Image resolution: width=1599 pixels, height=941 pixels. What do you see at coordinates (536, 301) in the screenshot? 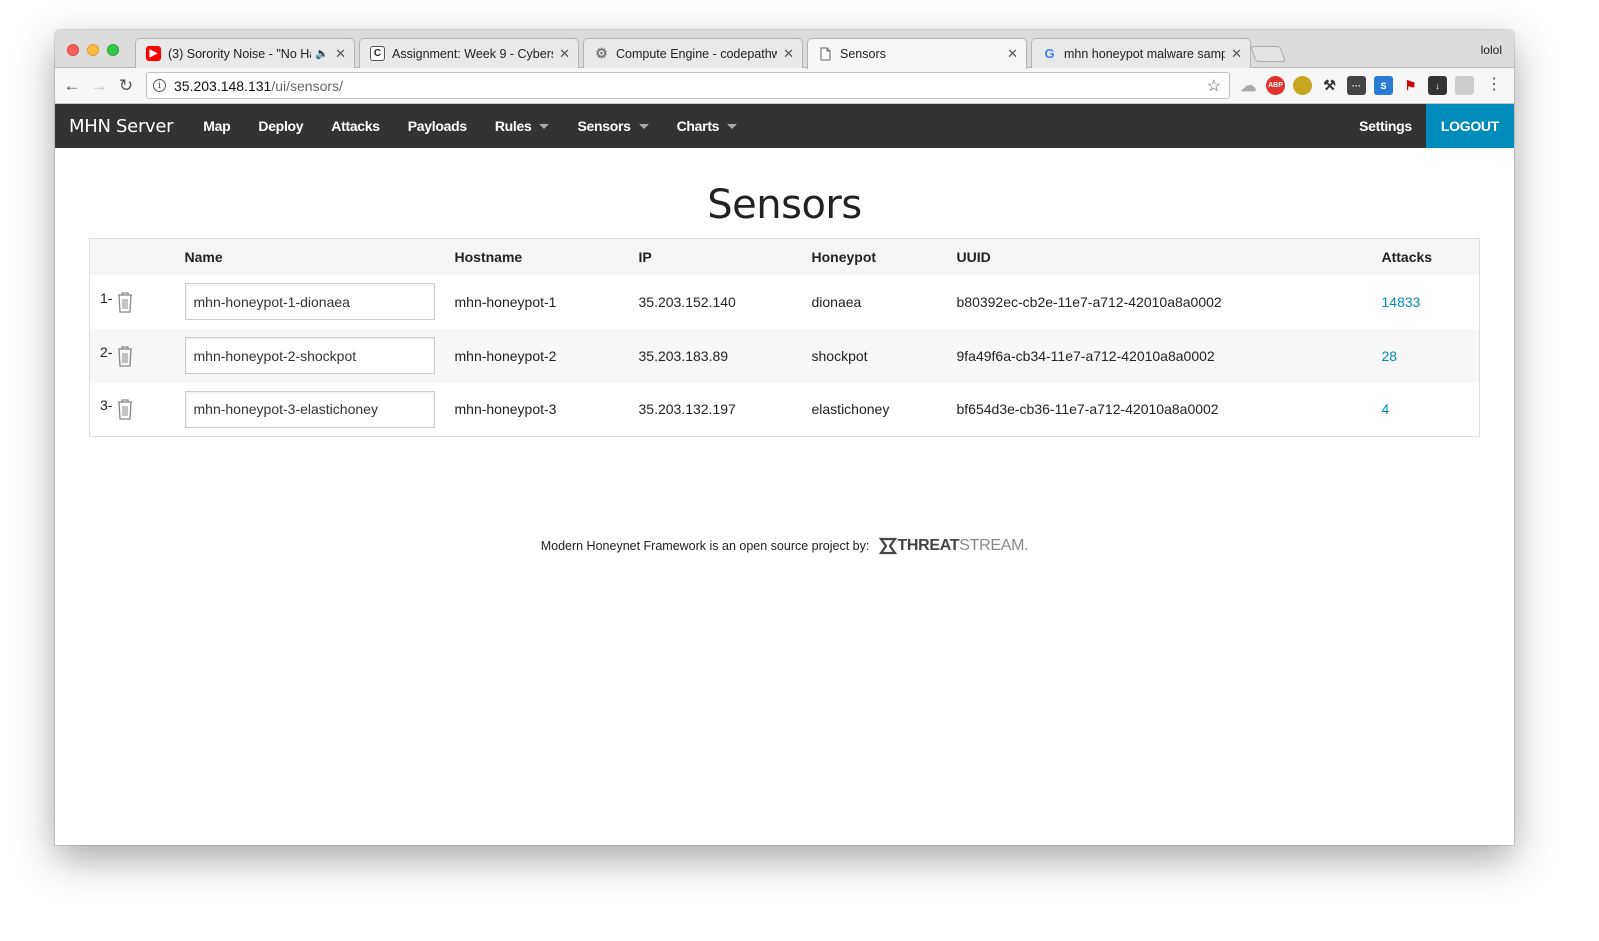
I see `hostname-cell: mhn-honeypot-1` at bounding box center [536, 301].